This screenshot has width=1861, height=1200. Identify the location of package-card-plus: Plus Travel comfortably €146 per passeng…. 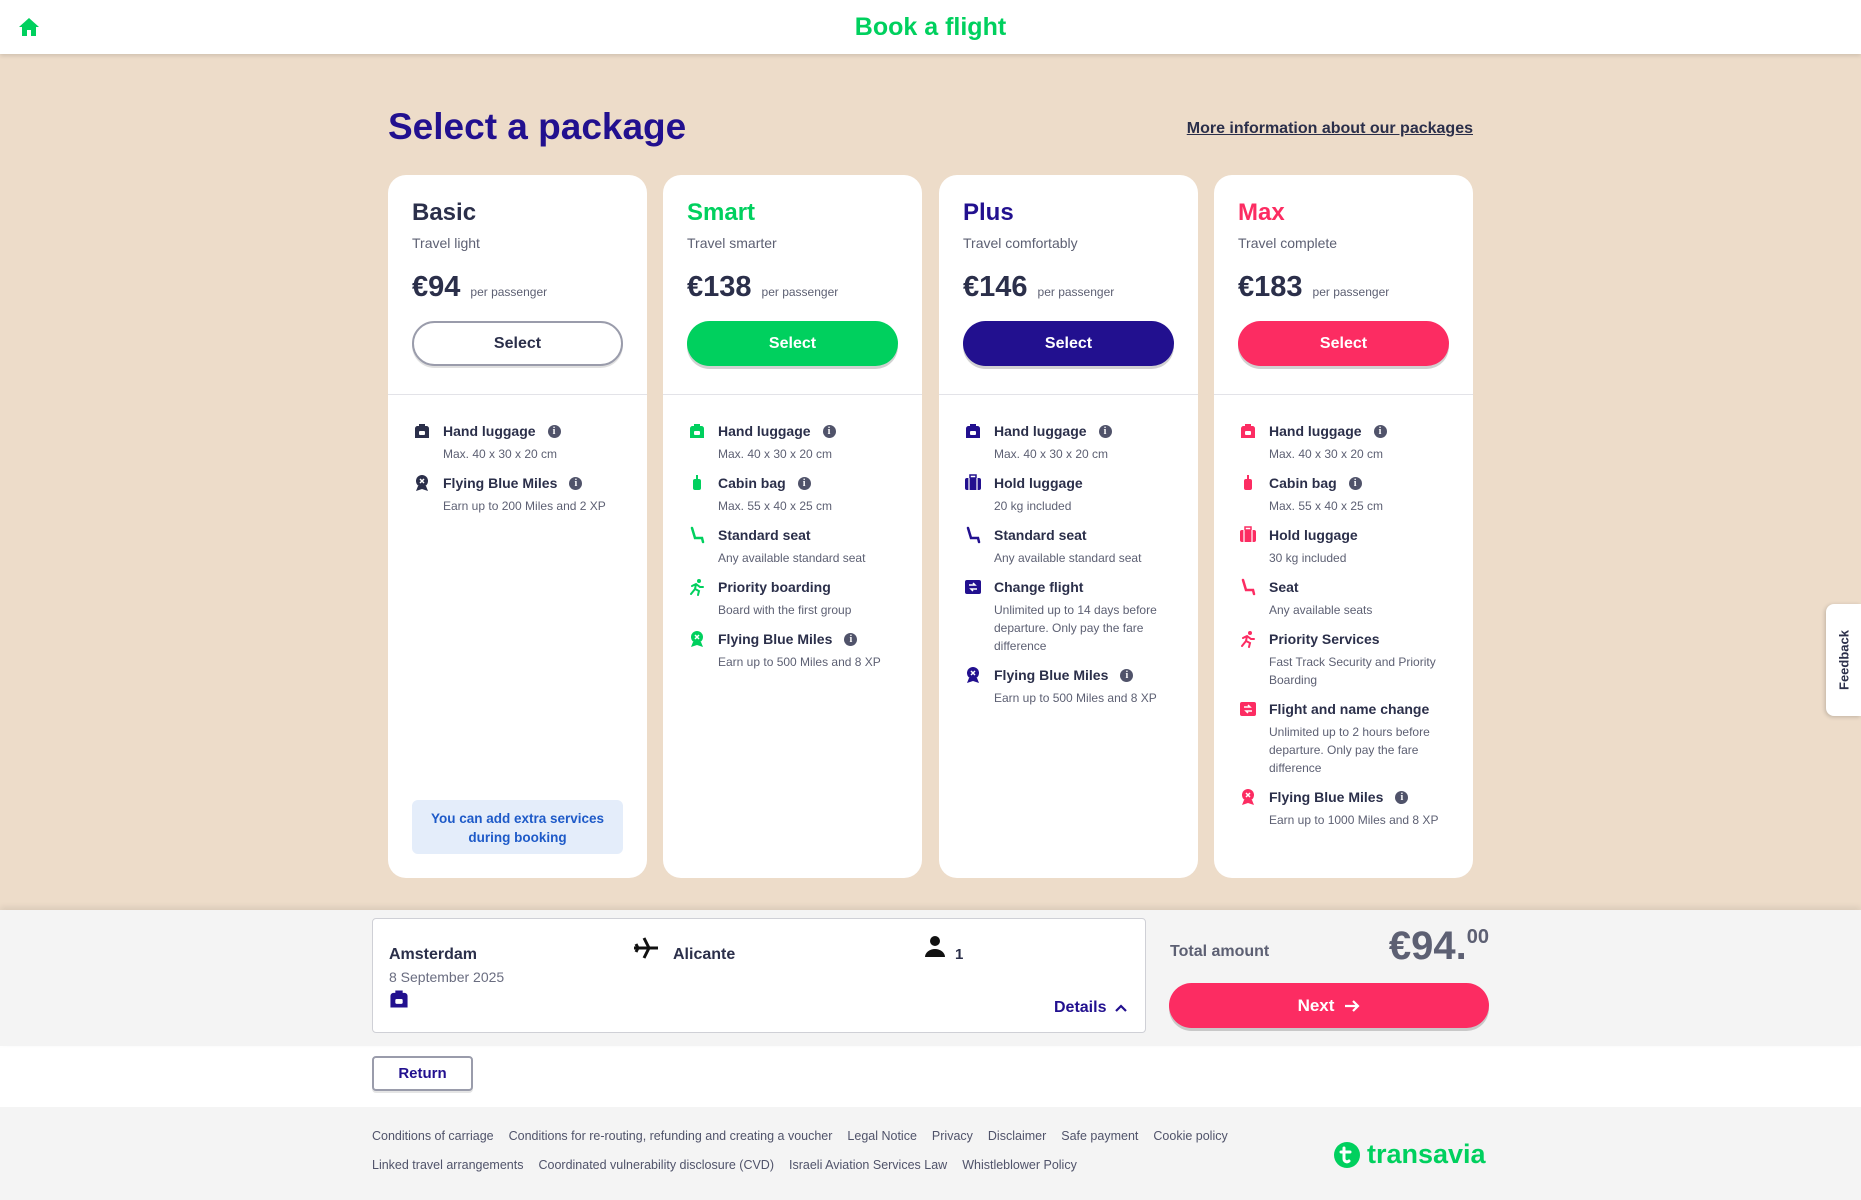
(1068, 526).